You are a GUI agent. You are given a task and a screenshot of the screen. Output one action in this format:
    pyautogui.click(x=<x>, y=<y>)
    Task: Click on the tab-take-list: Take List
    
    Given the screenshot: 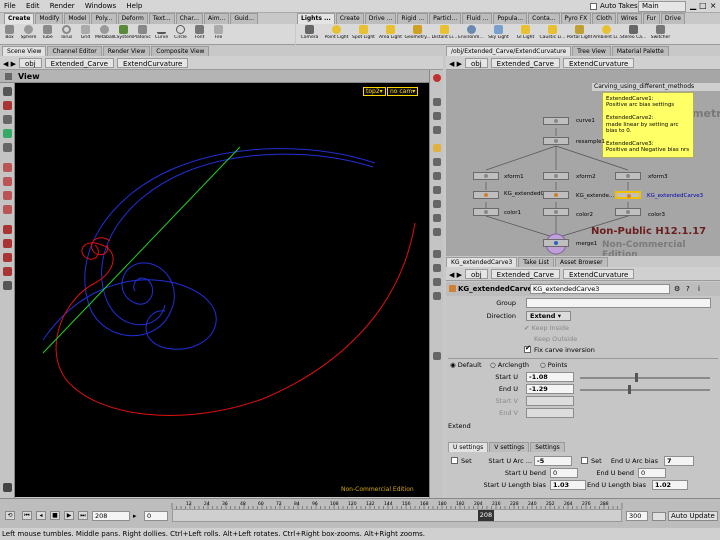 What is the action you would take?
    pyautogui.click(x=536, y=262)
    